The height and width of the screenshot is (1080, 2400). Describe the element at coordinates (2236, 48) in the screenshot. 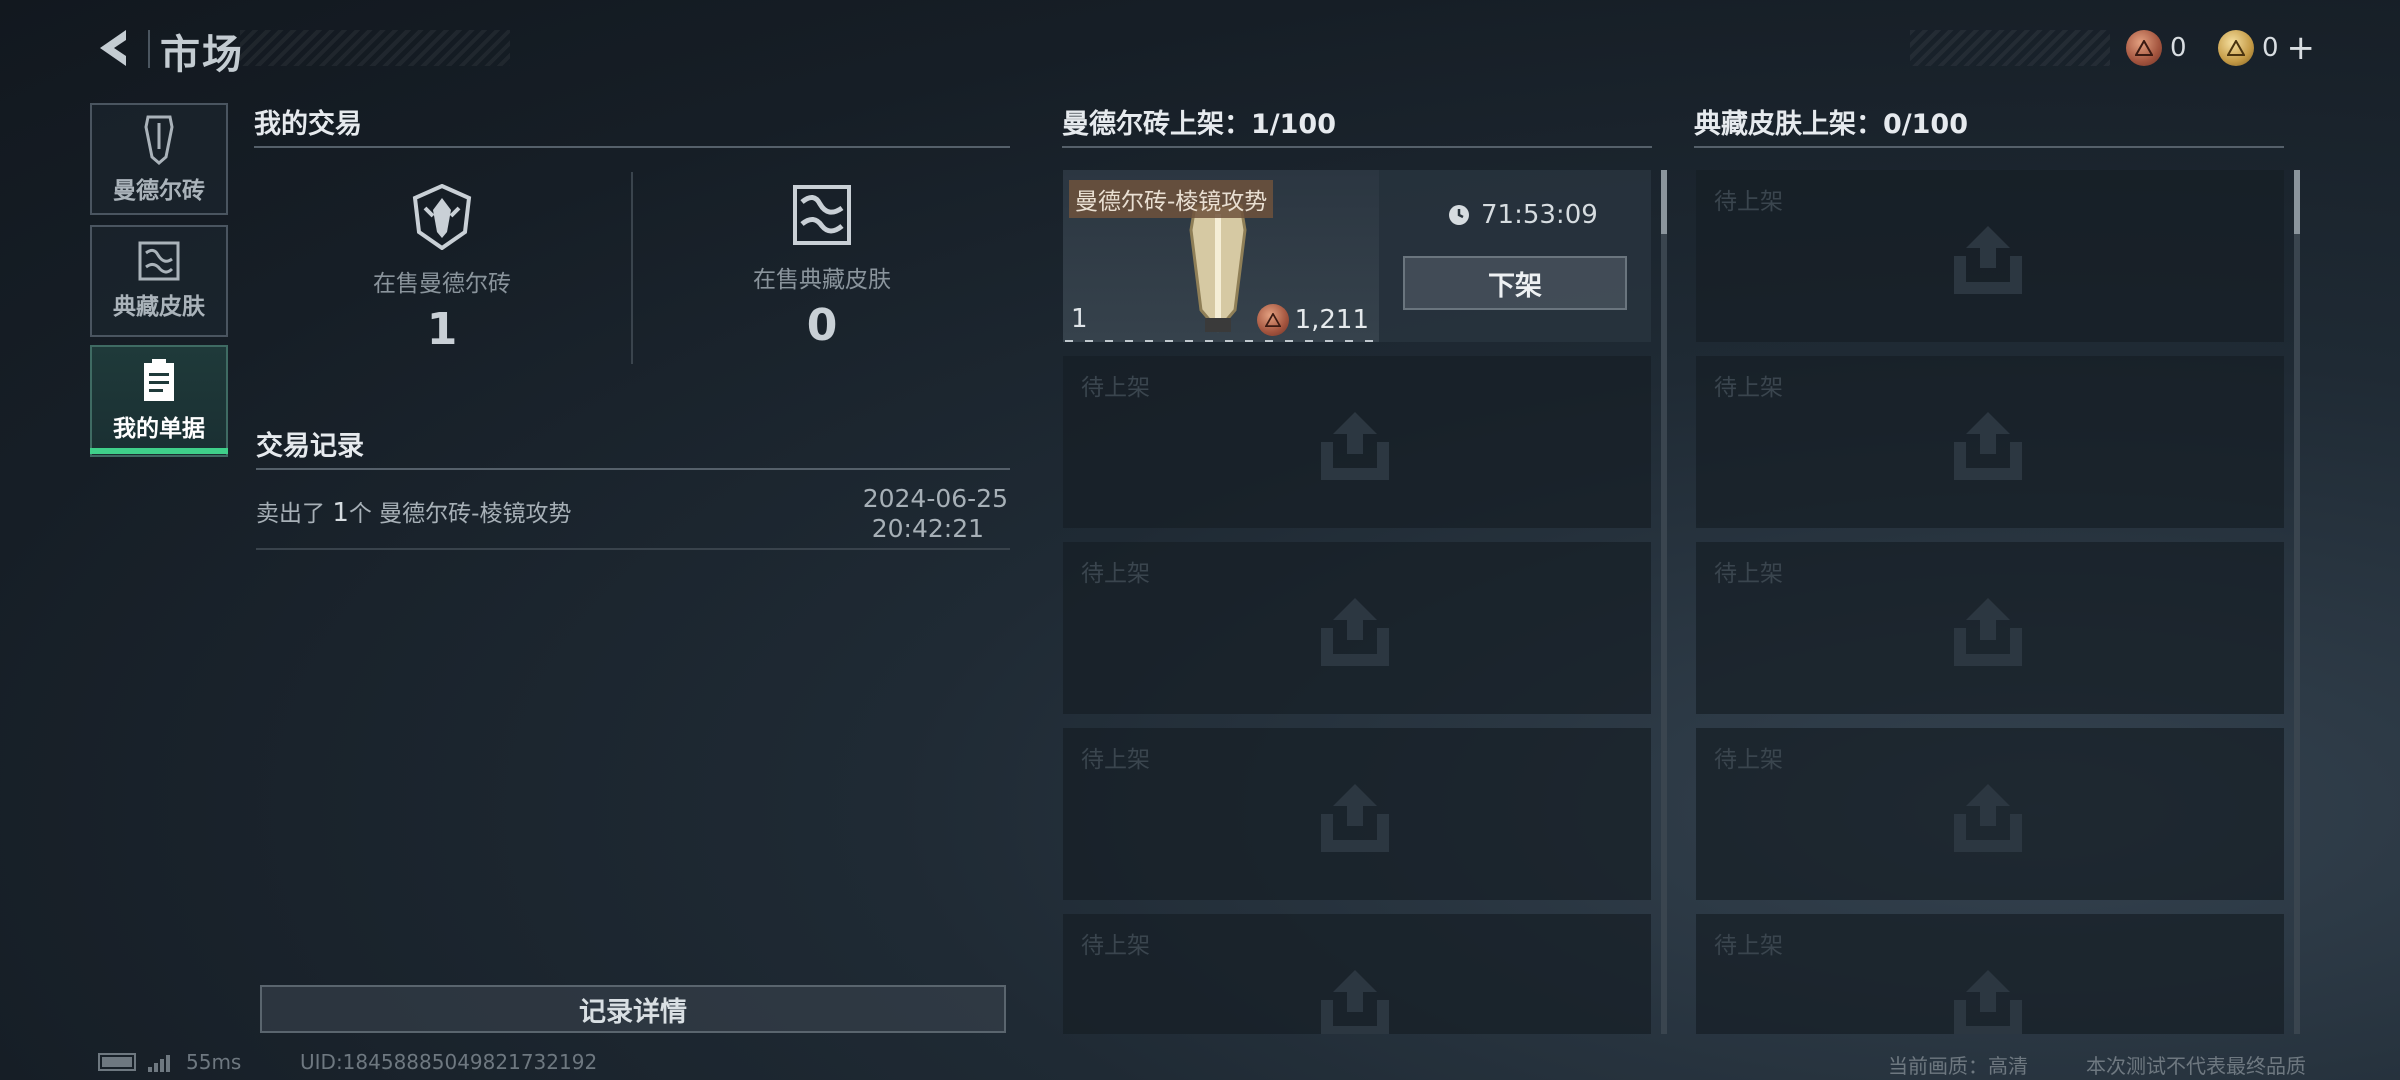

I see `gold-coin-icon` at that location.